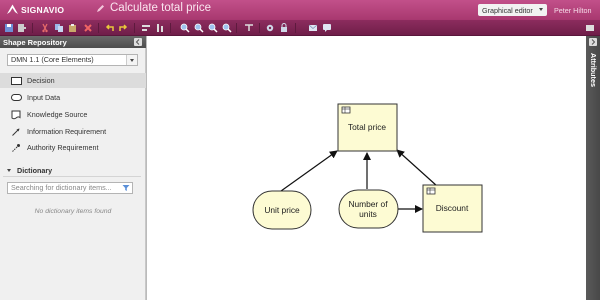  What do you see at coordinates (43, 9) in the screenshot?
I see `brand-name: SIGNAVIO` at bounding box center [43, 9].